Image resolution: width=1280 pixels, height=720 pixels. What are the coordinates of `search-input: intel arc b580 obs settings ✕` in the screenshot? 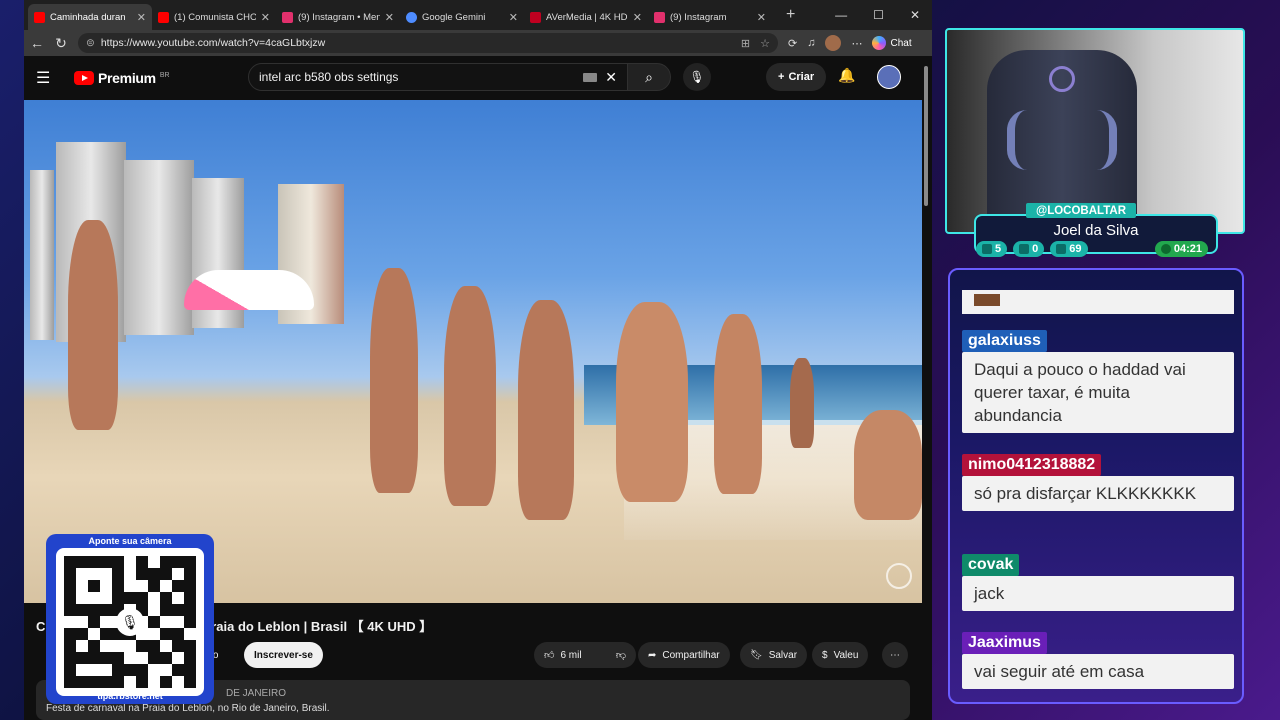 It's located at (438, 77).